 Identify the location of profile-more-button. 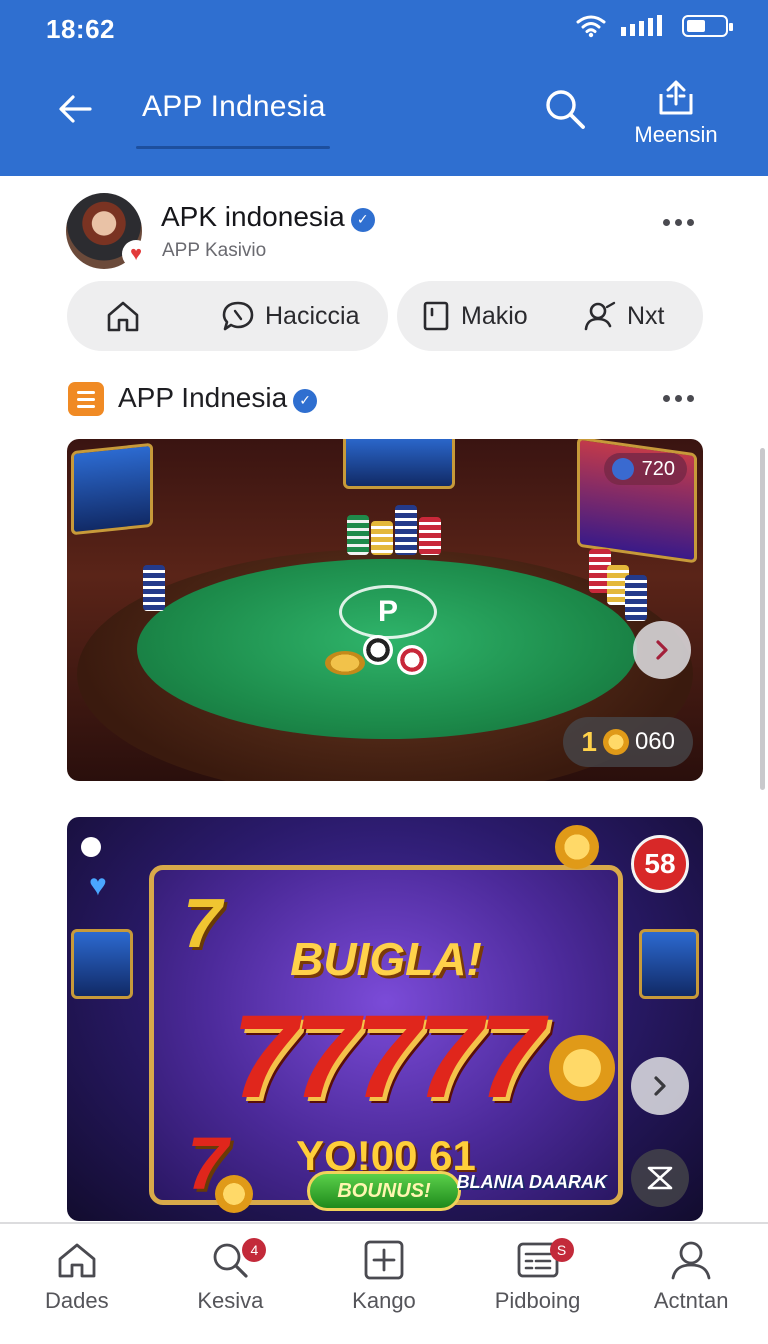
(678, 222).